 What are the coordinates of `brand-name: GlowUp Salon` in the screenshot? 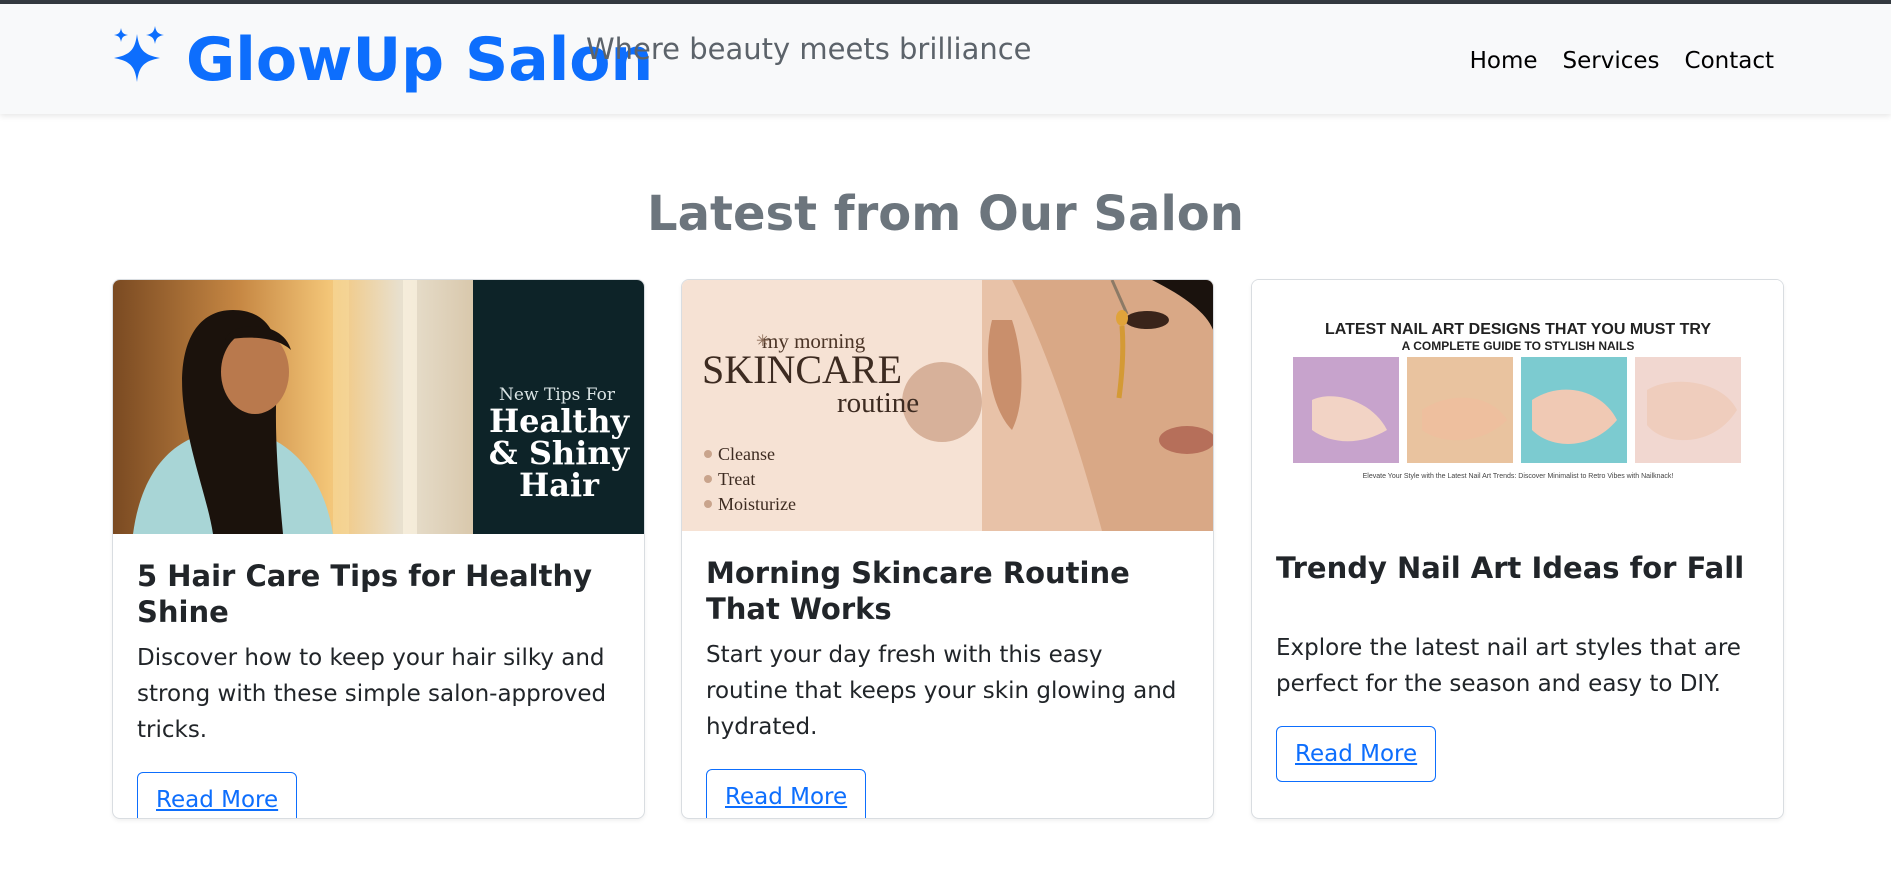 It's located at (420, 60).